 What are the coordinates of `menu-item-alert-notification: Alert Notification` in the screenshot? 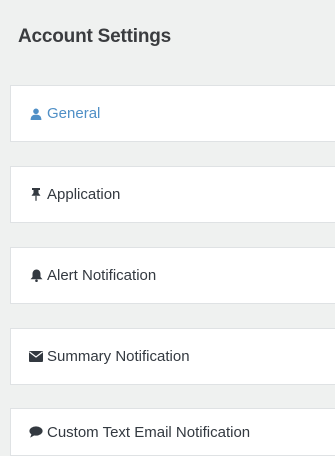 It's located at (172, 275).